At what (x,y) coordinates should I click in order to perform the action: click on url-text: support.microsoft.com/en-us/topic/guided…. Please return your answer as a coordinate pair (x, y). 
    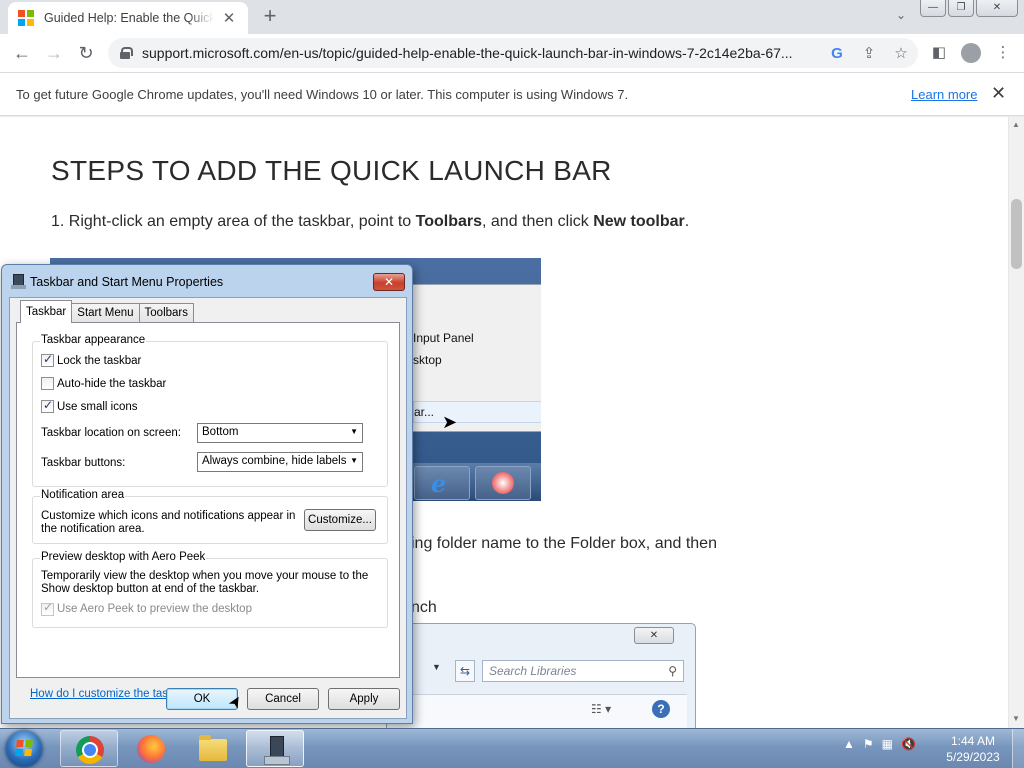
    Looking at the image, I should click on (477, 53).